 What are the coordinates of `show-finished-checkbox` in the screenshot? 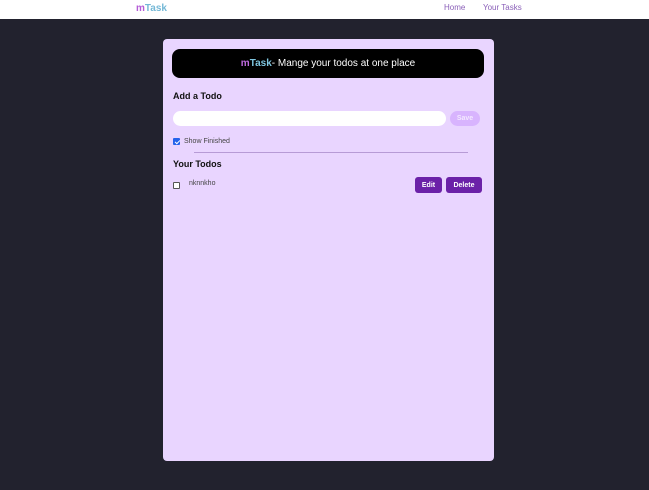 It's located at (176, 141).